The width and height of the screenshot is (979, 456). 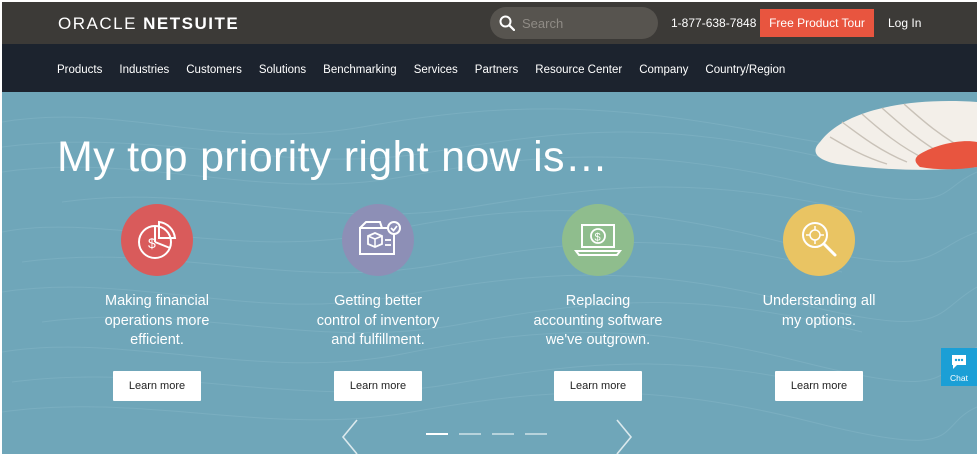 What do you see at coordinates (282, 70) in the screenshot?
I see `nav-item-solutions: Solutions` at bounding box center [282, 70].